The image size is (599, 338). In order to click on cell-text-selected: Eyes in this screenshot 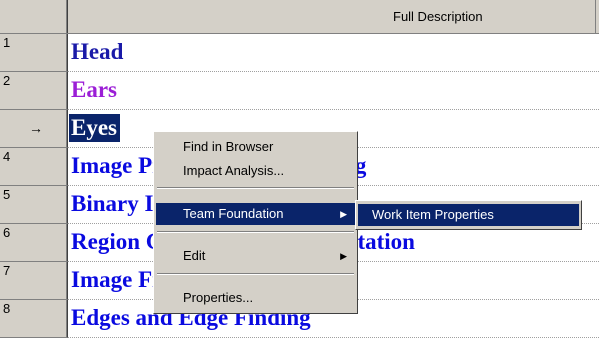, I will do `click(94, 128)`.